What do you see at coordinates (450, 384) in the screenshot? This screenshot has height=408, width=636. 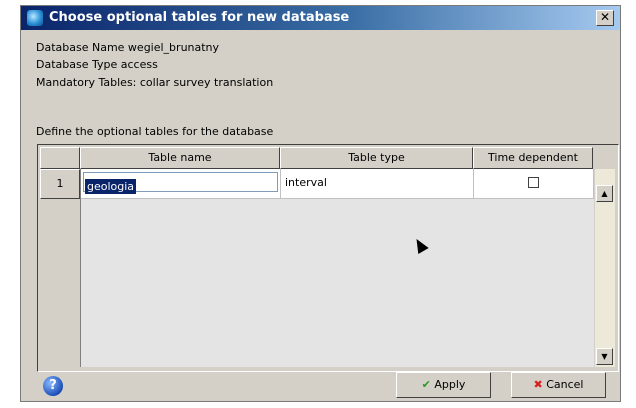 I see `apply-label: Apply` at bounding box center [450, 384].